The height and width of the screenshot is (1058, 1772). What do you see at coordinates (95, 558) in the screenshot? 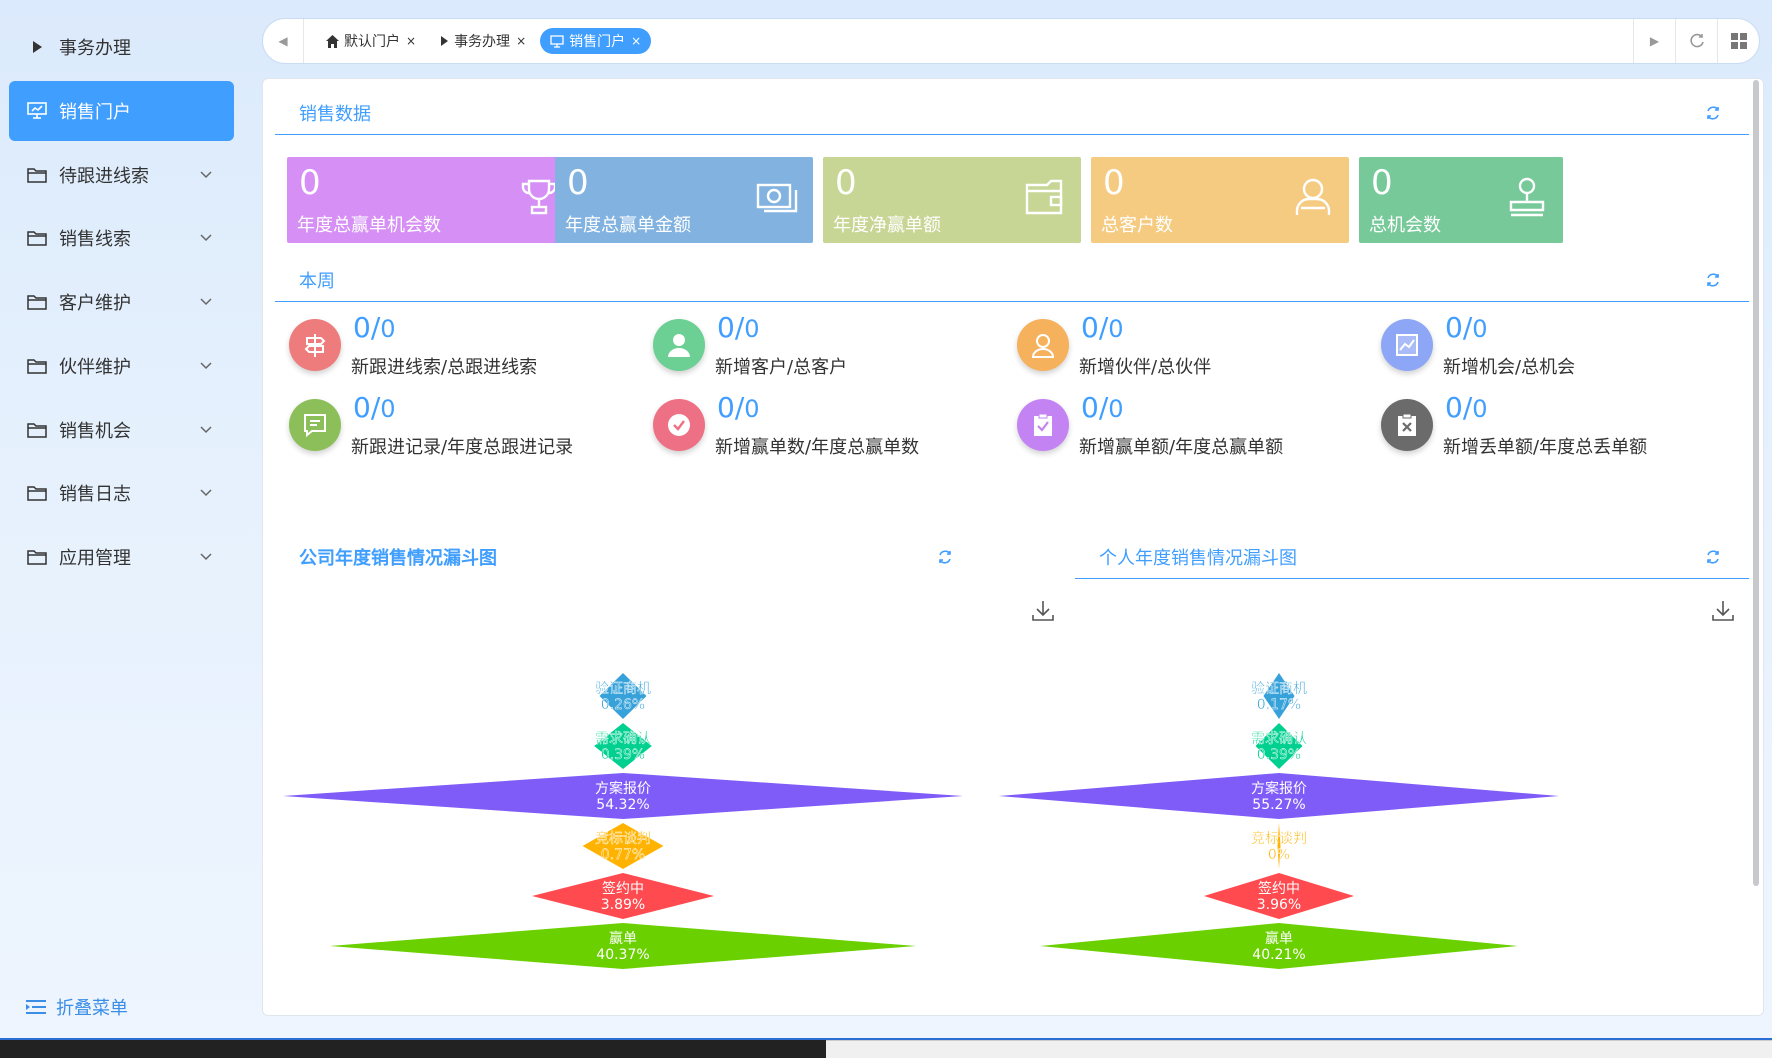
I see `sidebar-item-label: 应用管理` at bounding box center [95, 558].